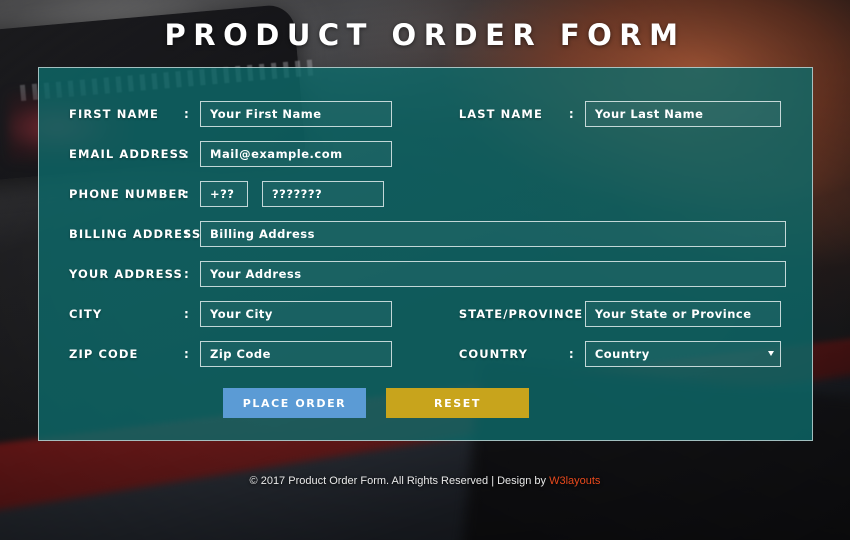 The width and height of the screenshot is (850, 540). What do you see at coordinates (114, 114) in the screenshot?
I see `label-first-name: FIRST NAME` at bounding box center [114, 114].